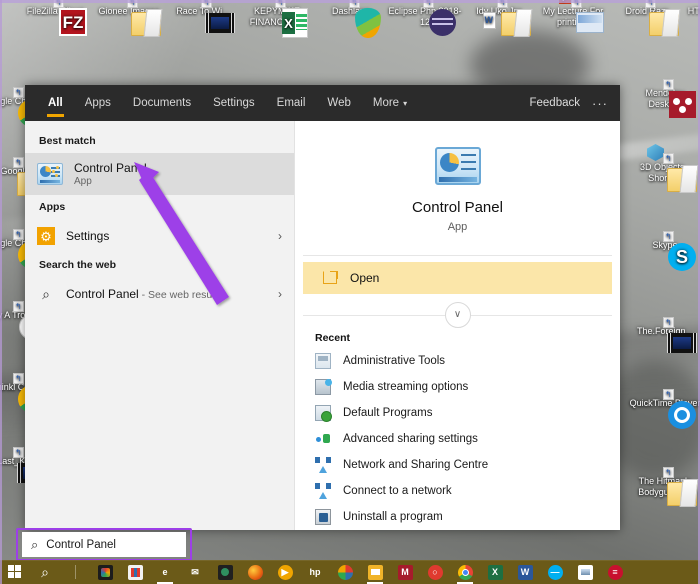  Describe the element at coordinates (405, 103) in the screenshot. I see `chevron-down-icon: ▾` at that location.